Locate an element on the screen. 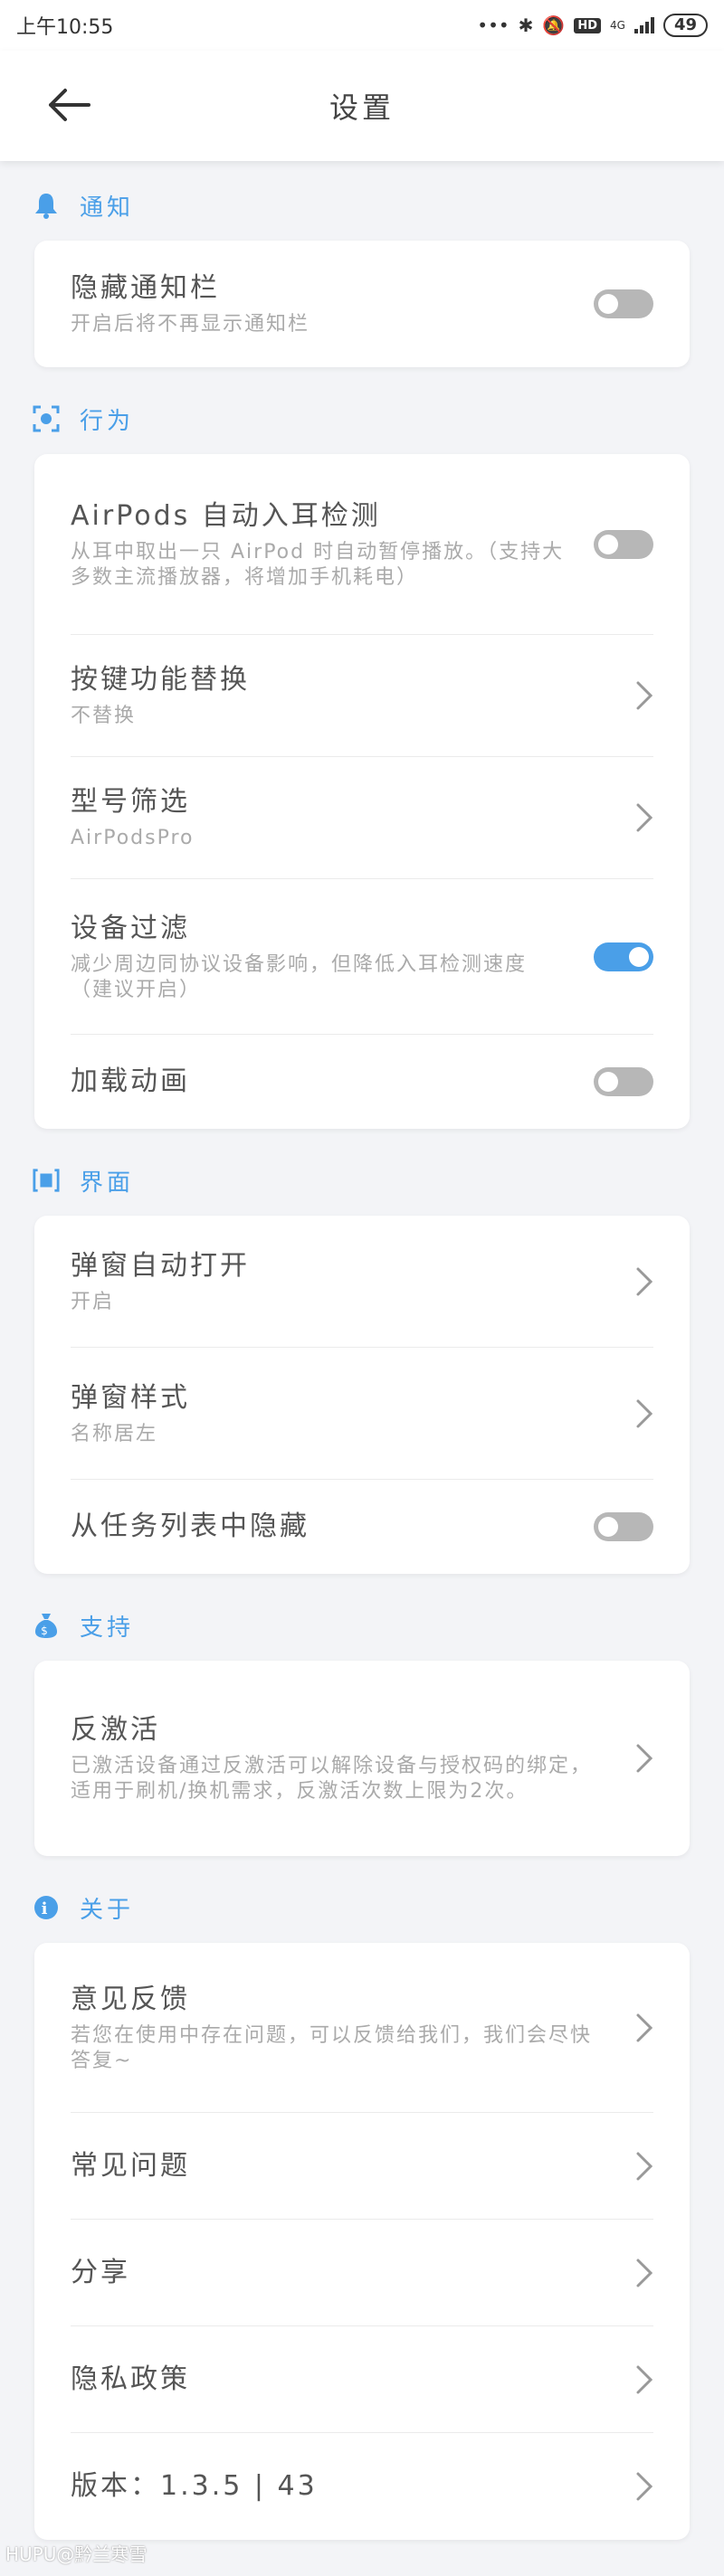 This screenshot has height=2576, width=724. setting-subtitle: 若您在使用中存在问题，可以反馈给我们，我们会尽快答复~ is located at coordinates (332, 2047).